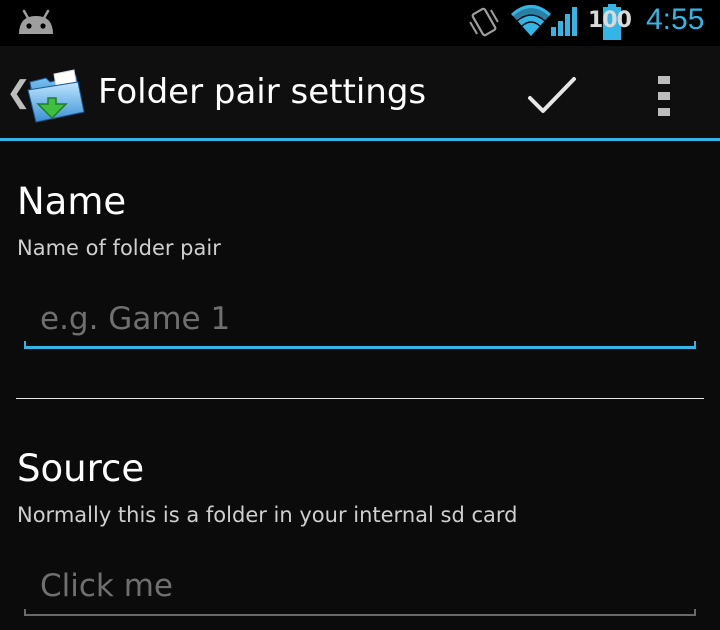 This screenshot has width=720, height=630. What do you see at coordinates (360, 398) in the screenshot?
I see `section-divider` at bounding box center [360, 398].